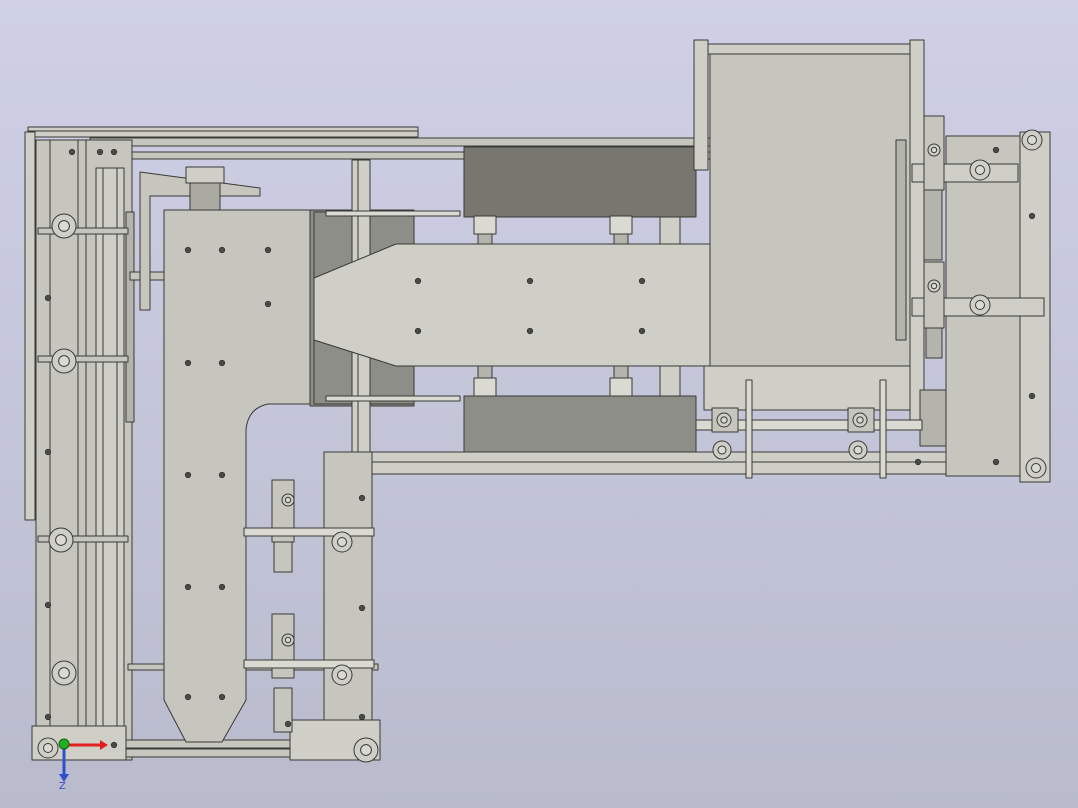 Image resolution: width=1078 pixels, height=808 pixels. What do you see at coordinates (104, 745) in the screenshot?
I see `axis-x-arrow-head` at bounding box center [104, 745].